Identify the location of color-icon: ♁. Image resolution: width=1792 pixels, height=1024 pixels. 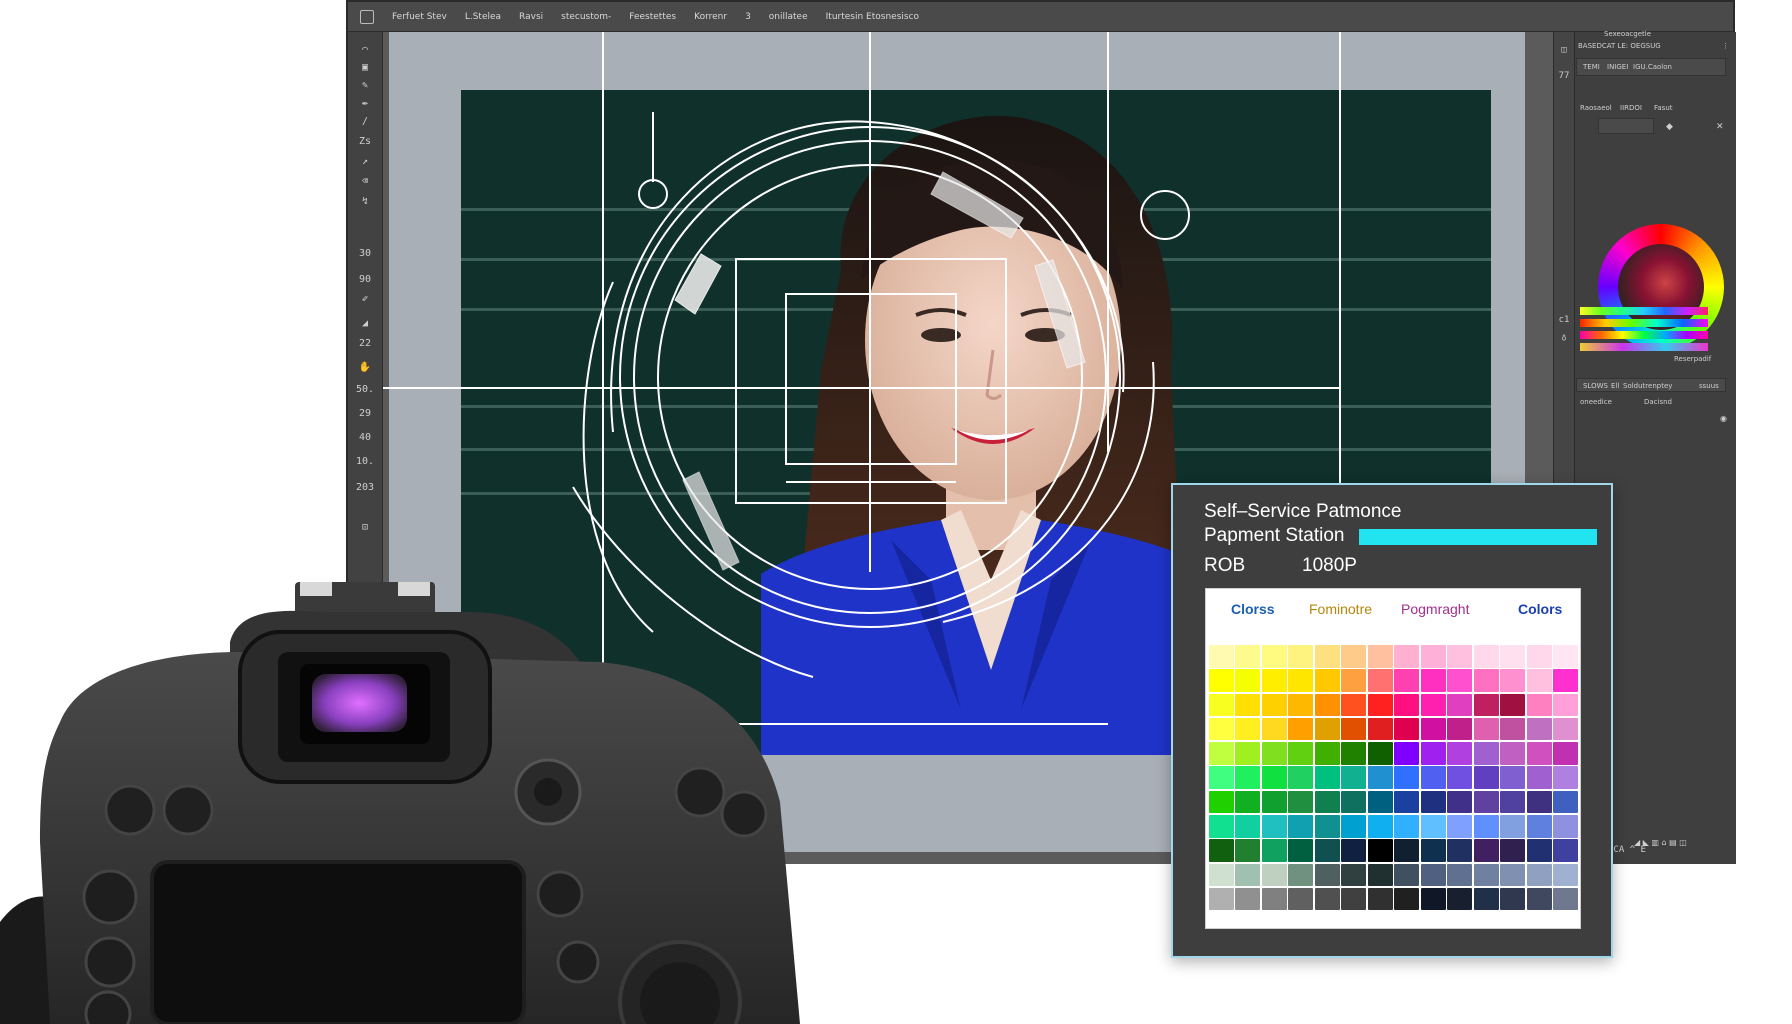
(1564, 338).